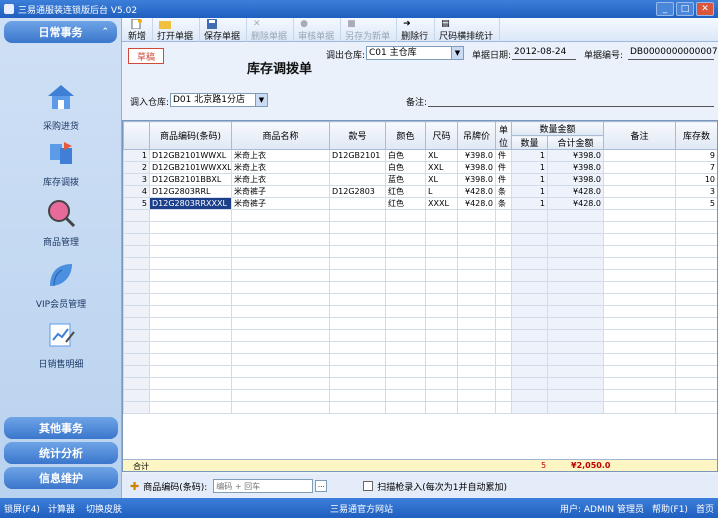 The image size is (718, 518). I want to click on double-chevron-up-icon: ⌃, so click(105, 32).